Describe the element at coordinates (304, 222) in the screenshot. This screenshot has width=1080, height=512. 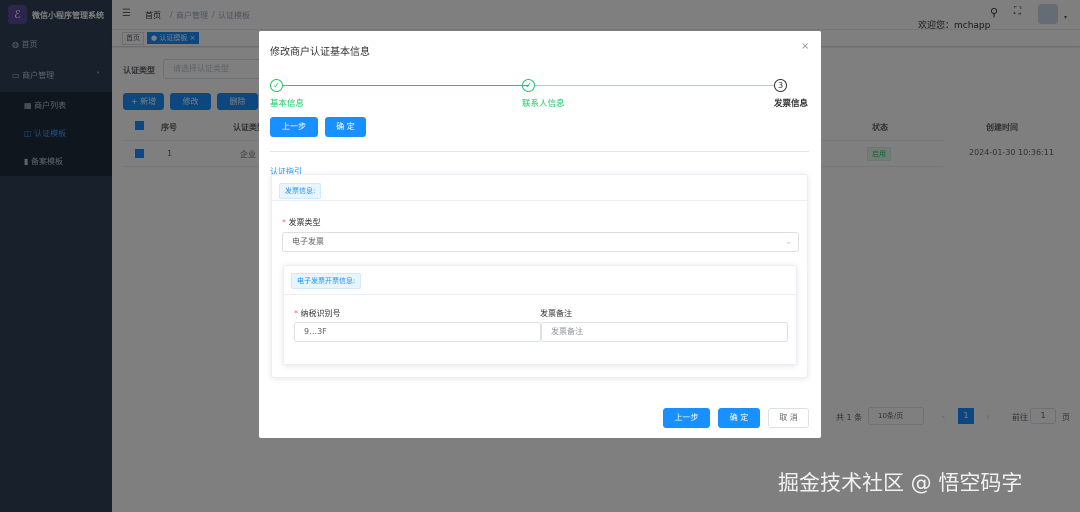
I see `invoice-type-label: 发票类型` at that location.